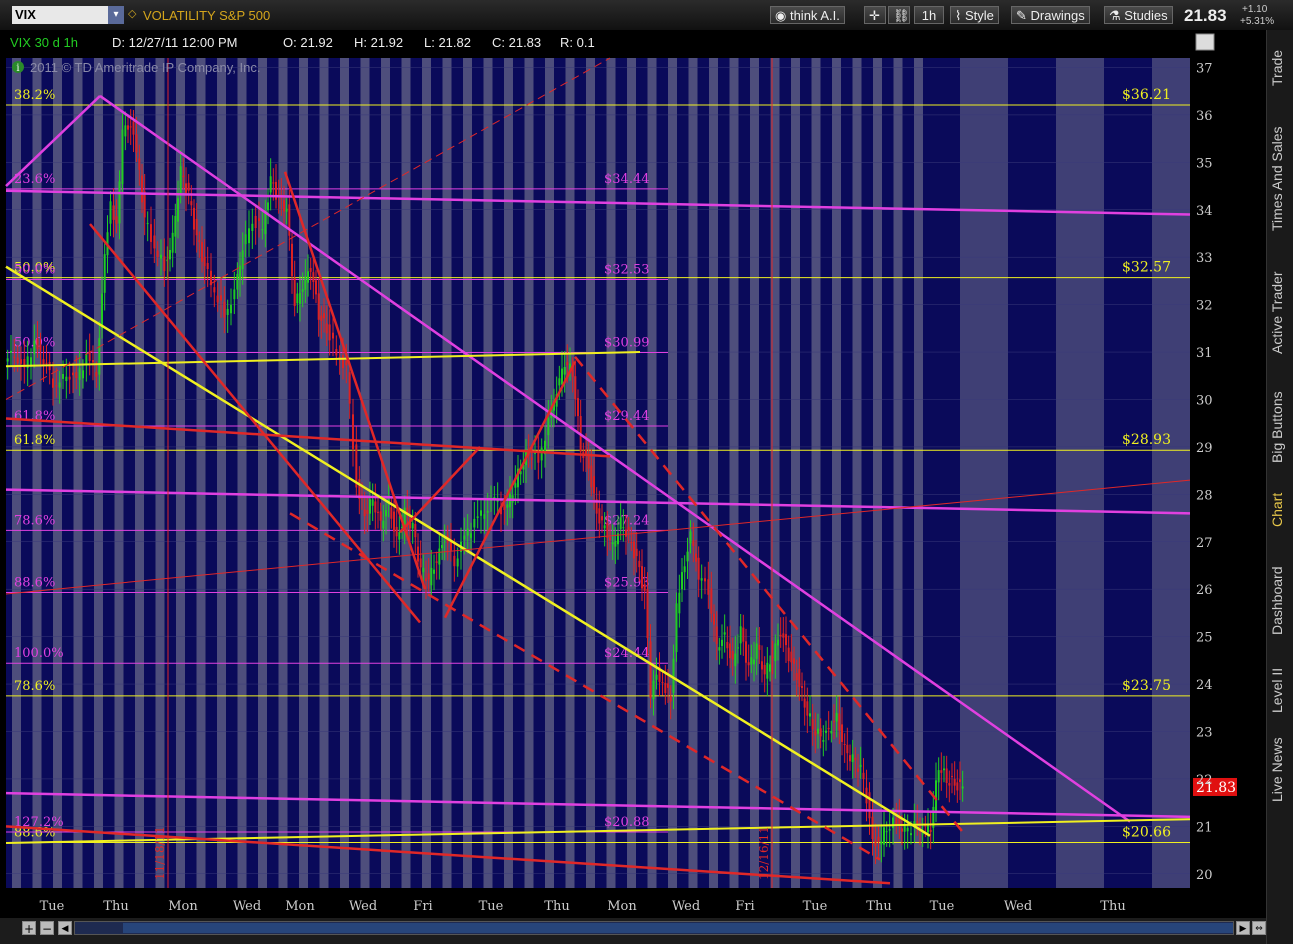 The image size is (1293, 944). Describe the element at coordinates (1204, 685) in the screenshot. I see `y-tick-label: 24` at that location.